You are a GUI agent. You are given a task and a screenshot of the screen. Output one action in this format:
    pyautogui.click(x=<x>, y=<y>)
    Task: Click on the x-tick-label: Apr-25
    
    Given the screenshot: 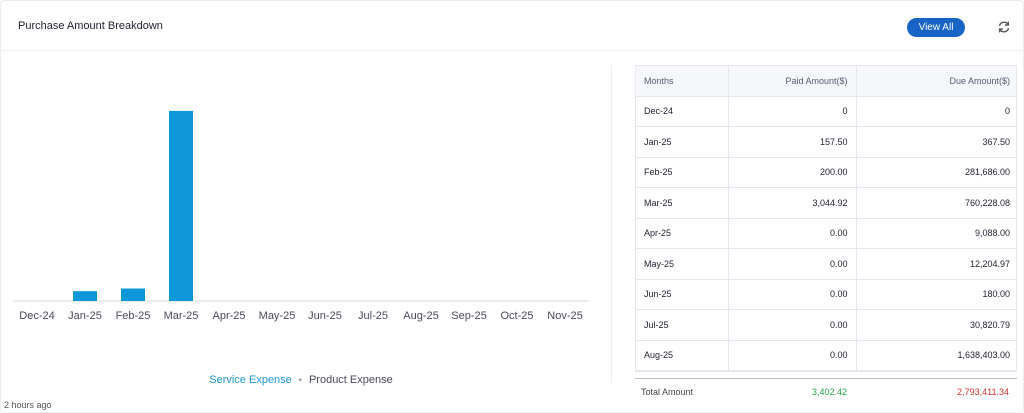 What is the action you would take?
    pyautogui.click(x=228, y=316)
    